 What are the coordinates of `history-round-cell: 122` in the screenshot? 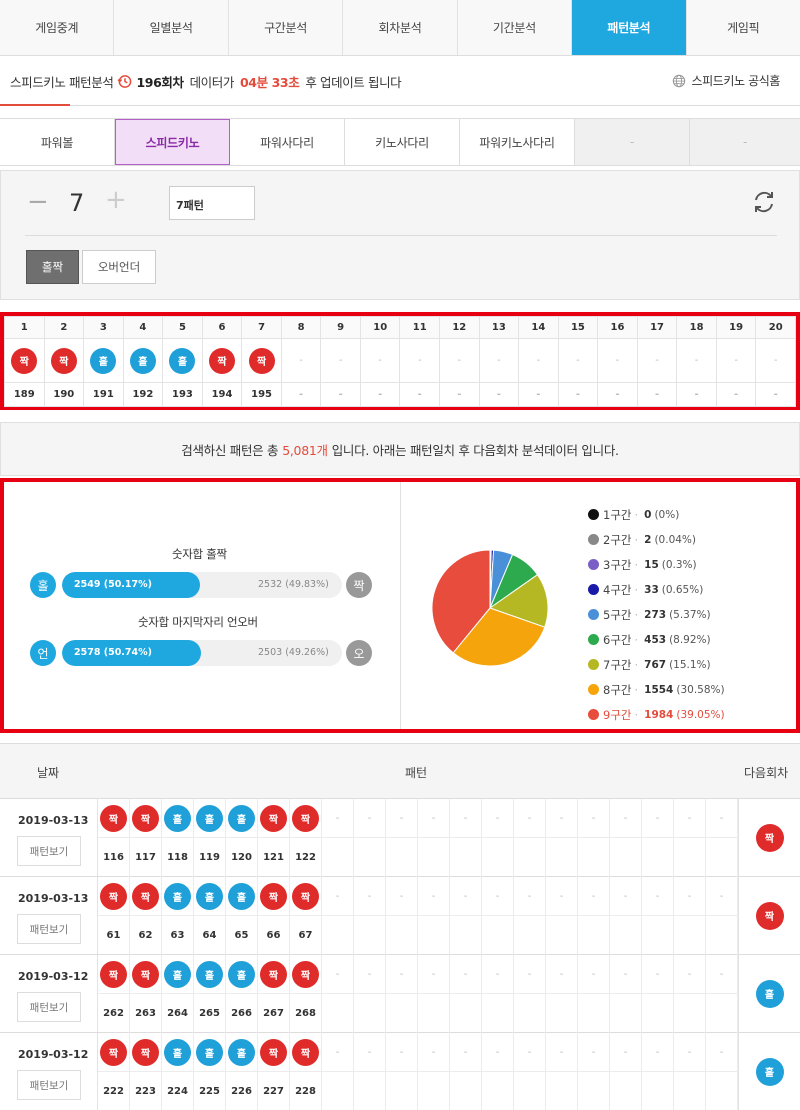 It's located at (306, 857).